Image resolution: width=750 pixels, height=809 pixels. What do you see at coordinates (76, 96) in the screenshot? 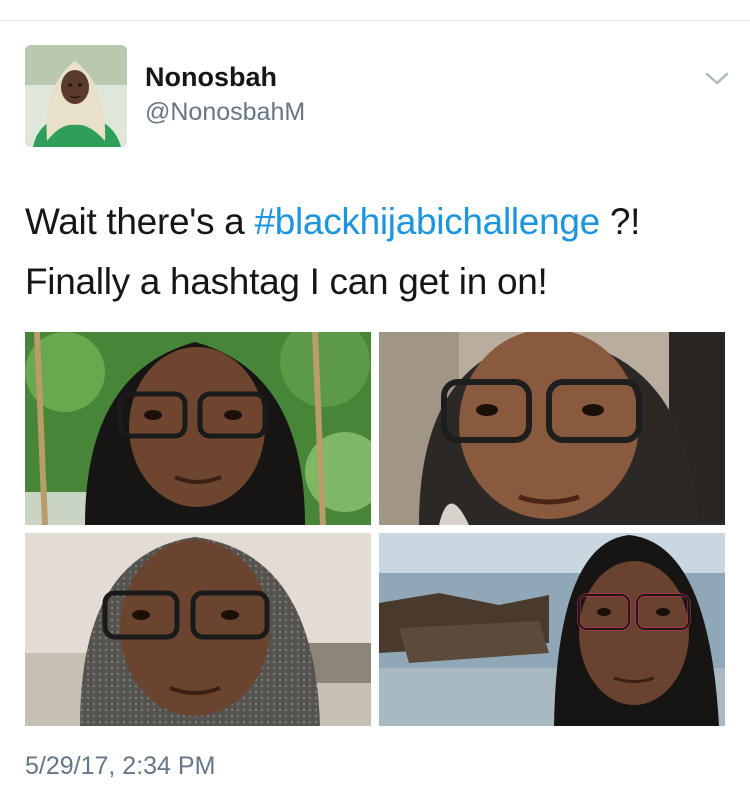
I see `avatar` at bounding box center [76, 96].